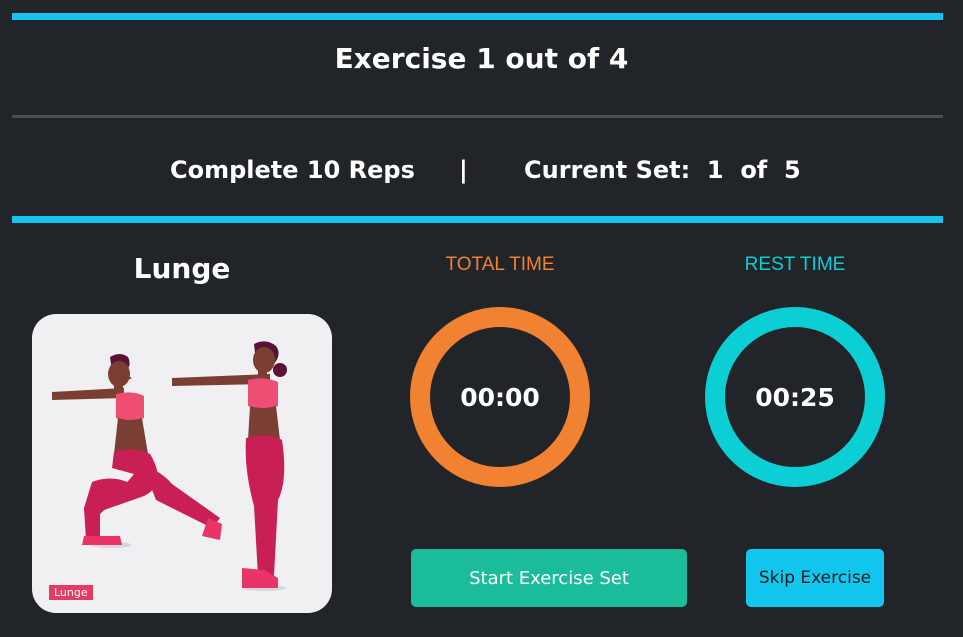 The image size is (963, 637). I want to click on exercise-image: Lunge, so click(182, 463).